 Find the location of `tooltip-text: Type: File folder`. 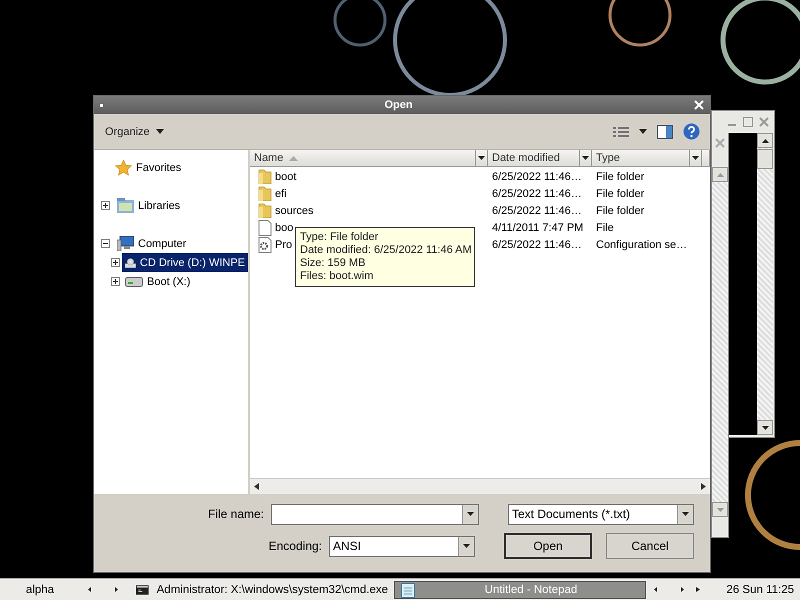

tooltip-text: Type: File folder is located at coordinates (340, 237).